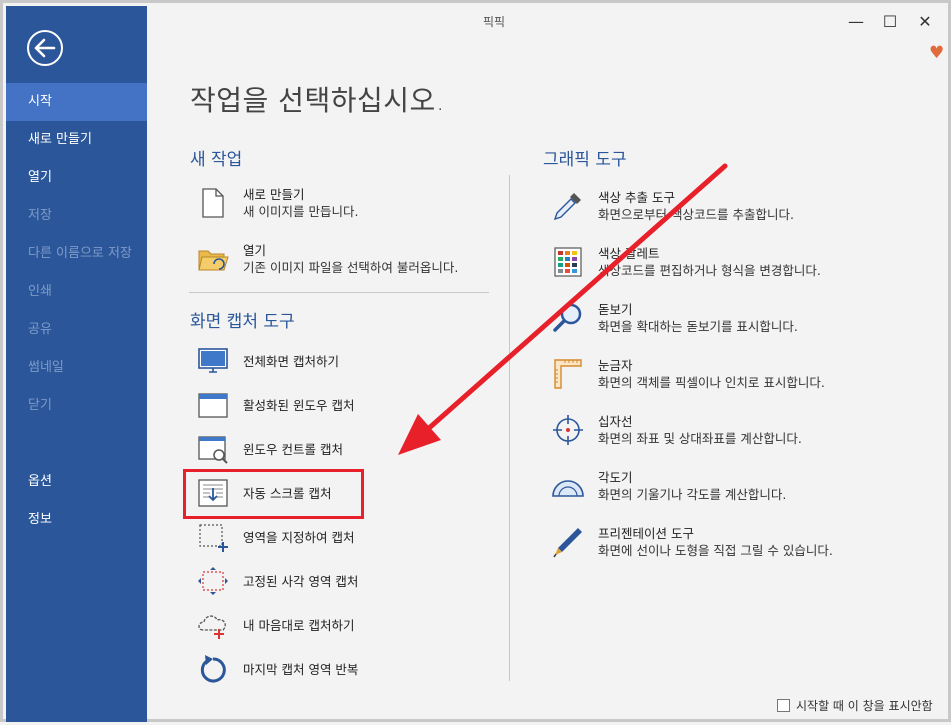 This screenshot has height=725, width=951. I want to click on item-label: 돋보기, so click(615, 309).